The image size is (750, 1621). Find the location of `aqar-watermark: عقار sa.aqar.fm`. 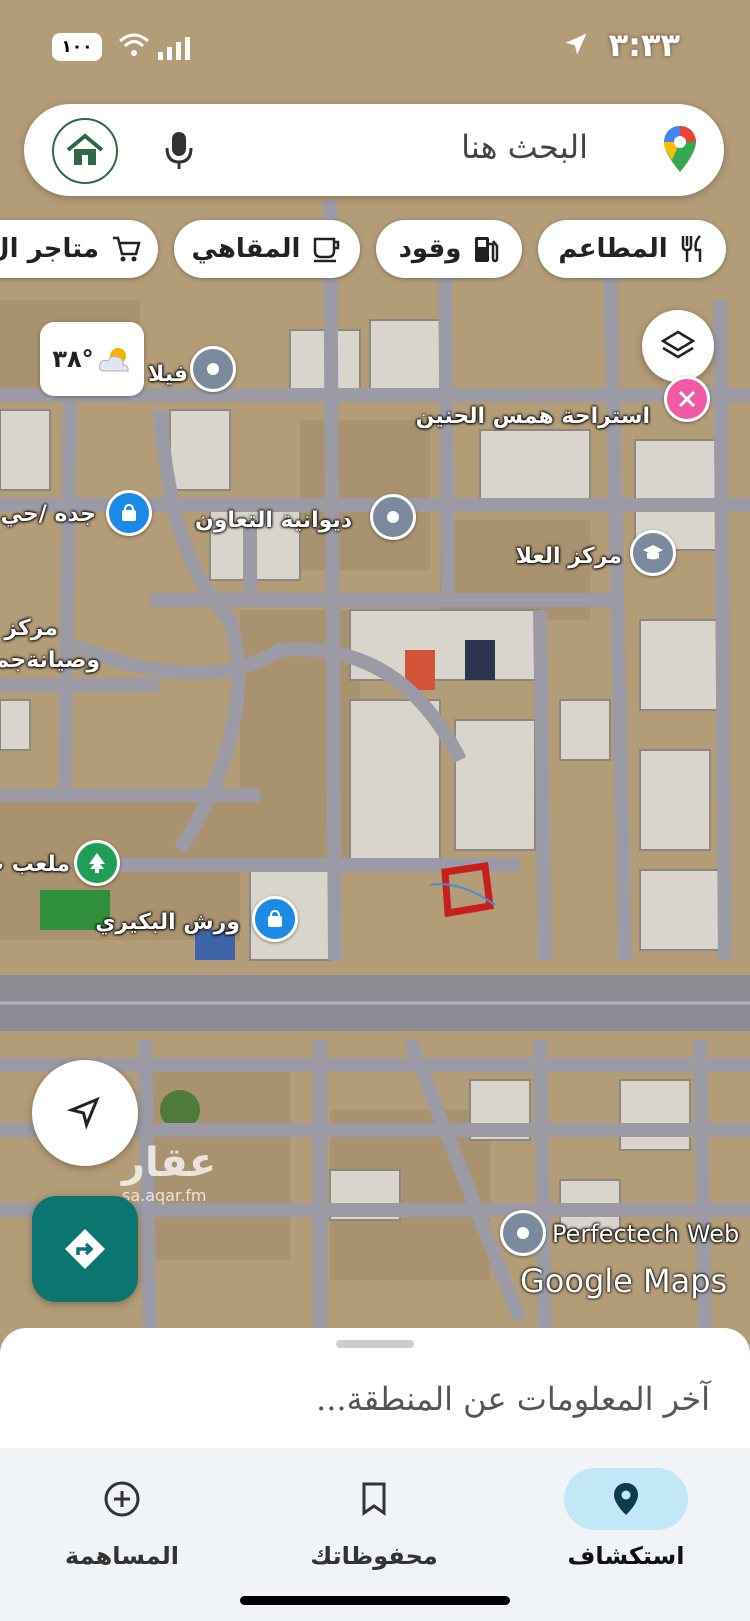

aqar-watermark: عقار sa.aqar.fm is located at coordinates (169, 1172).